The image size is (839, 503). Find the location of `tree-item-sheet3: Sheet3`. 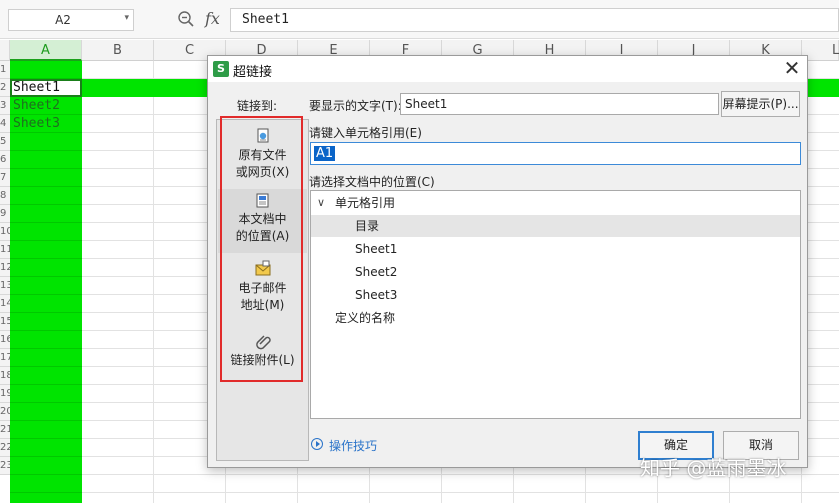

tree-item-sheet3: Sheet3 is located at coordinates (555, 295).